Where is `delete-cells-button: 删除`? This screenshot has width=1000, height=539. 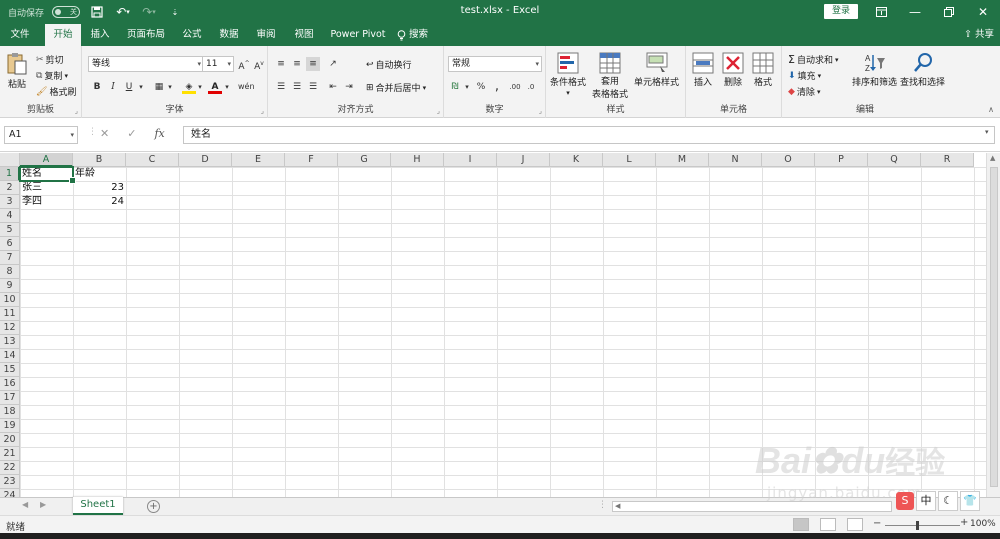 delete-cells-button: 删除 is located at coordinates (733, 70).